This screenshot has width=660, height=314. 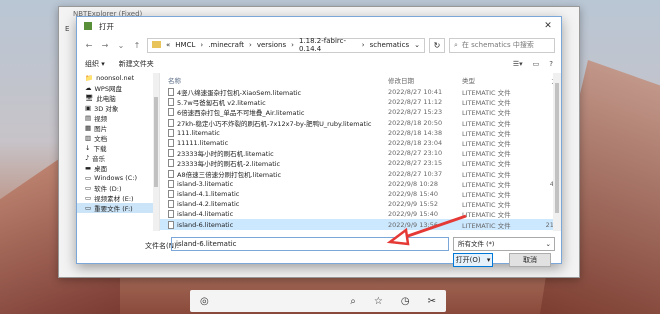 I want to click on sidebar-item-wps: ☁ WPS网盘, so click(x=118, y=88).